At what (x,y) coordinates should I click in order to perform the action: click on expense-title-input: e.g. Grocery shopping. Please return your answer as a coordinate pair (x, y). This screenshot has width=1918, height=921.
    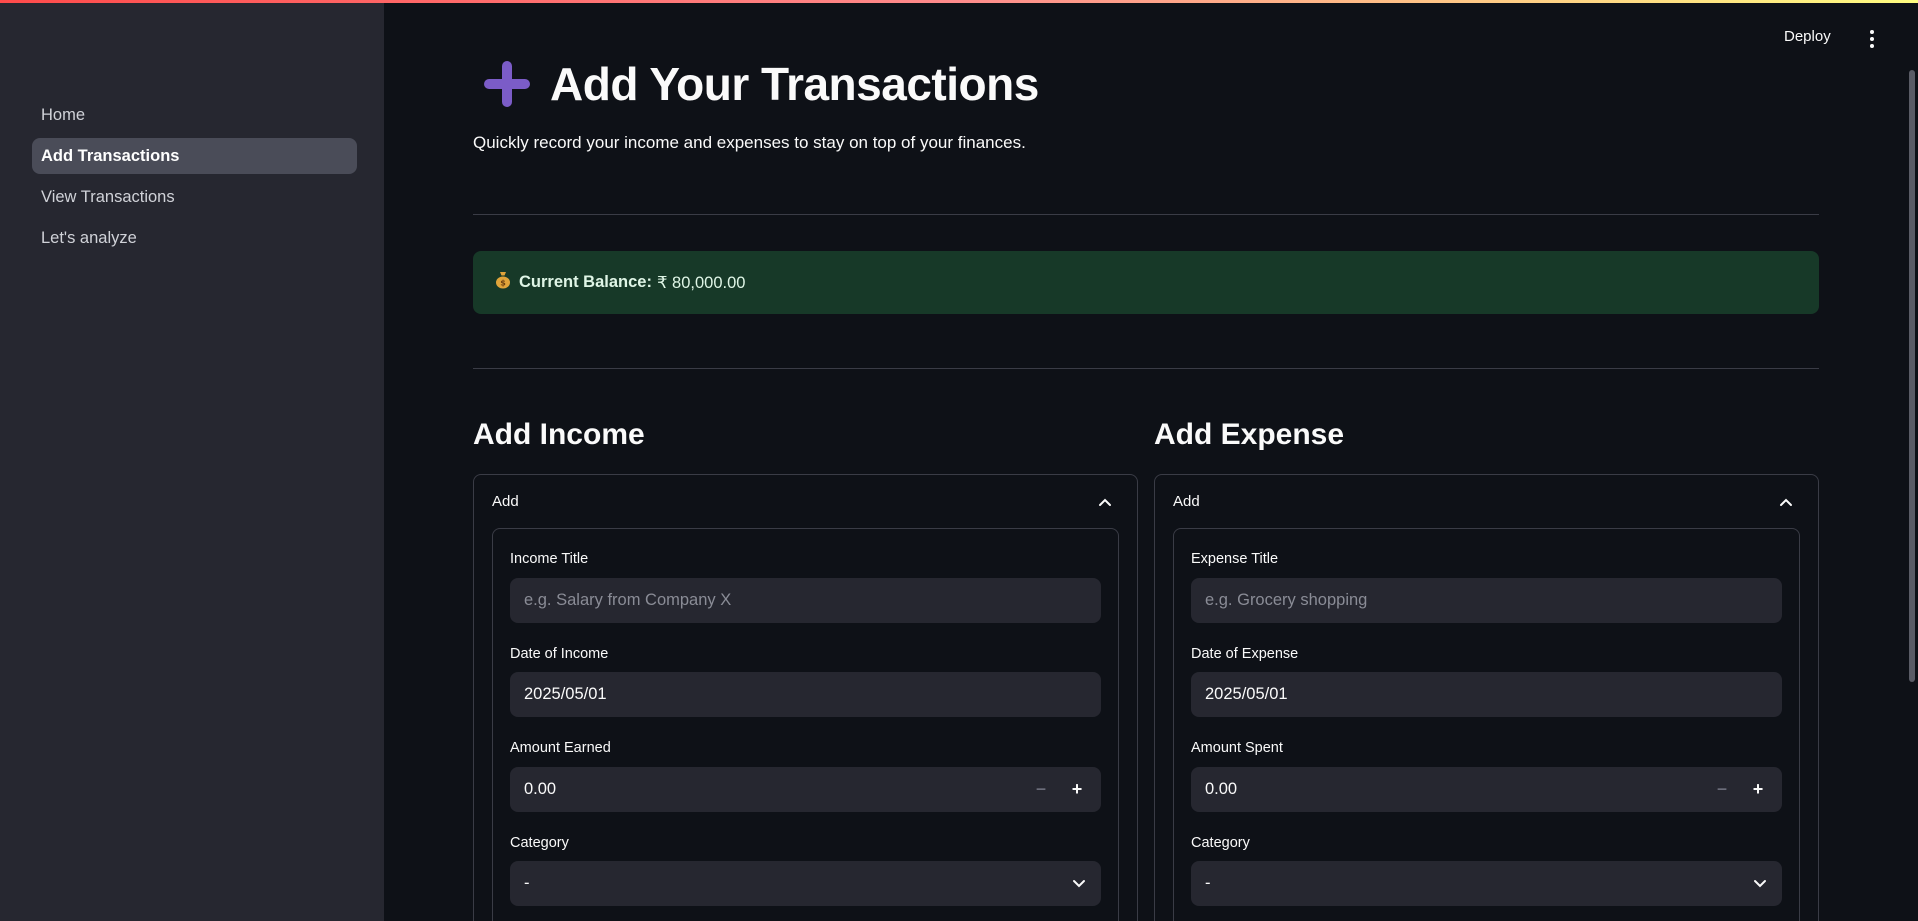
    Looking at the image, I should click on (1486, 600).